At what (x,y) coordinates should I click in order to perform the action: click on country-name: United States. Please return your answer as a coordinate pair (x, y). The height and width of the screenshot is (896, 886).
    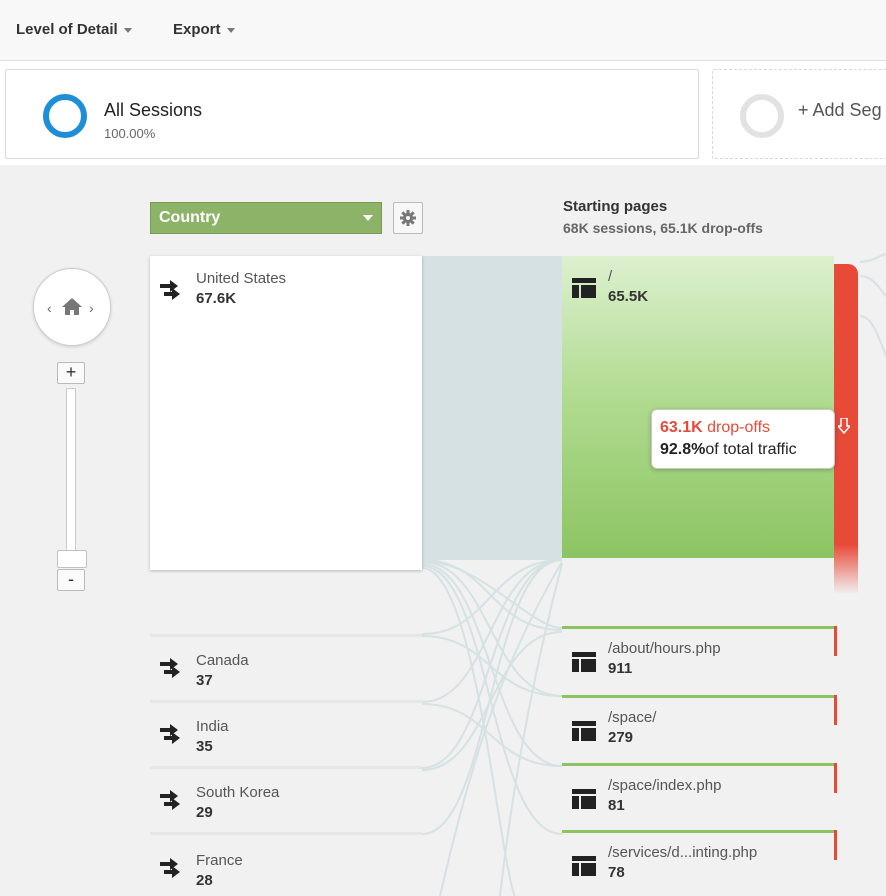
    Looking at the image, I should click on (241, 278).